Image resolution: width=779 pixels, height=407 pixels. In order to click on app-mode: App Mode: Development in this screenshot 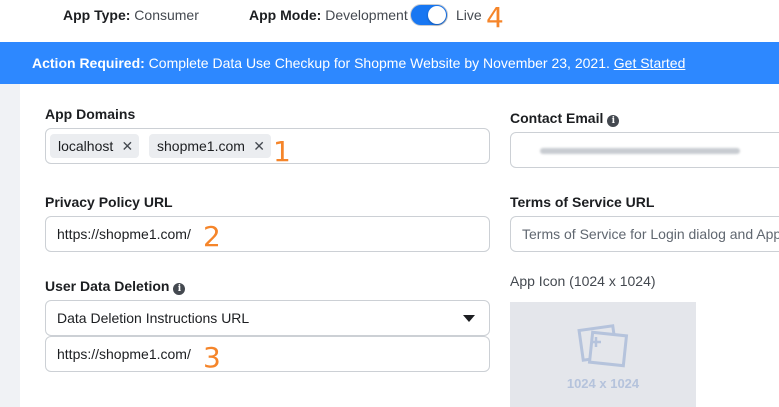, I will do `click(328, 15)`.